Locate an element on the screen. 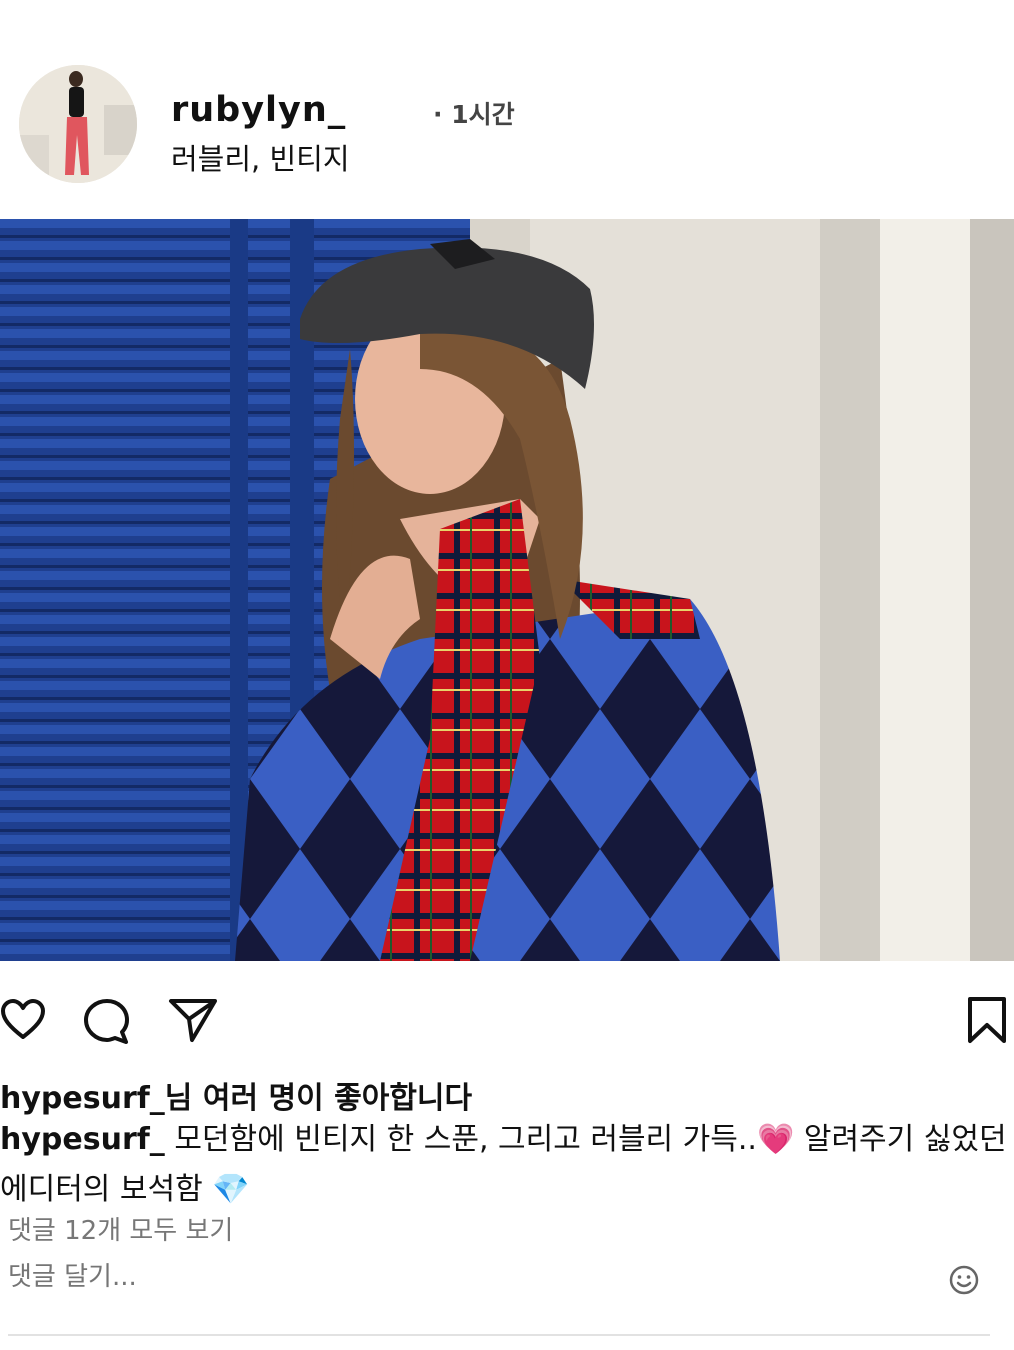  caption-user: hypesurf_ is located at coordinates (82, 1139).